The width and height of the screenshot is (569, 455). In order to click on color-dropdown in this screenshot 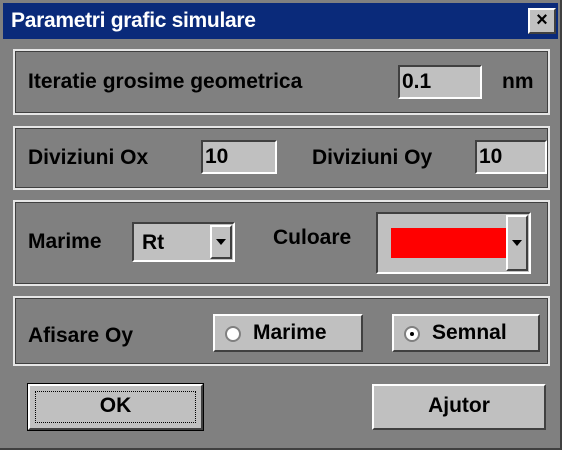, I will do `click(453, 243)`.